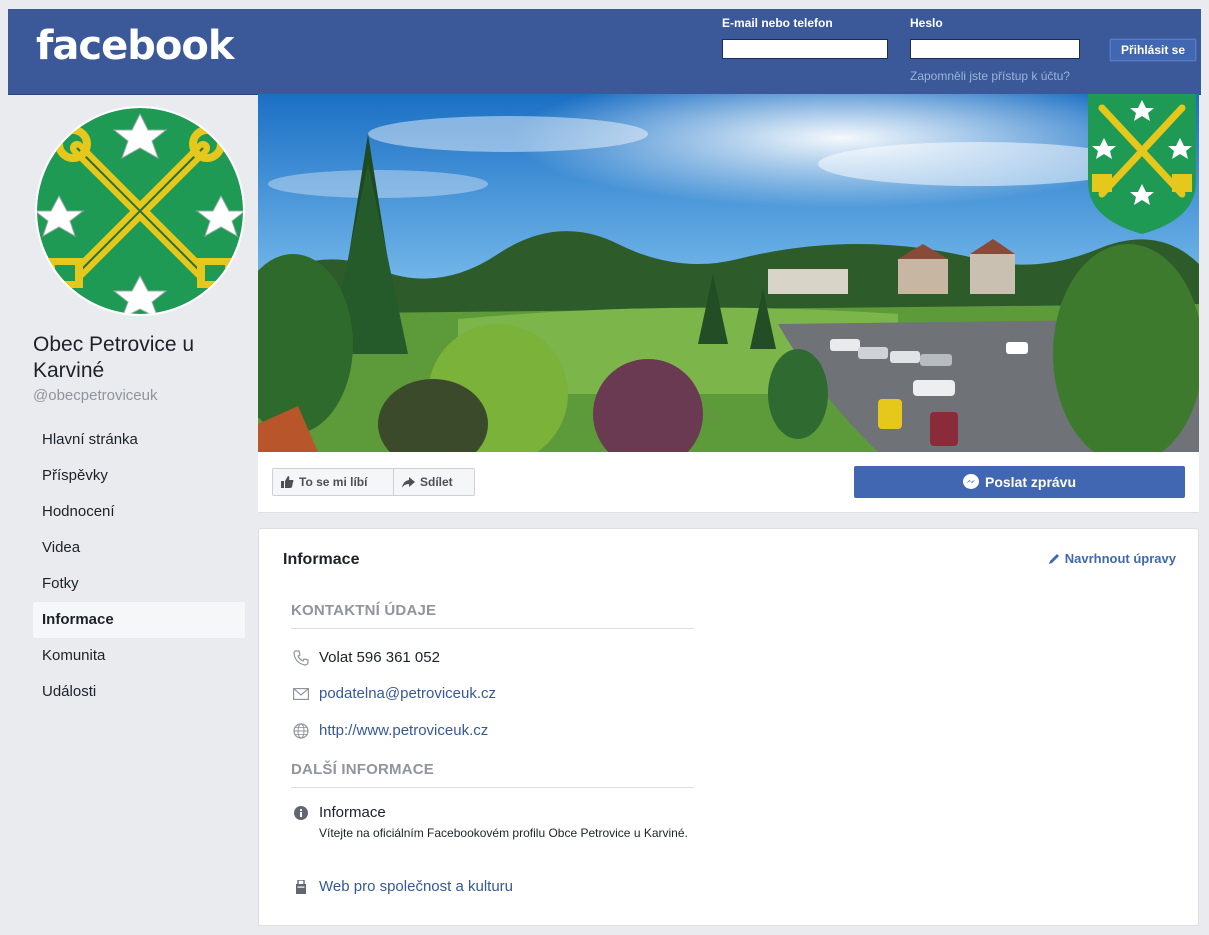 This screenshot has width=1209, height=935. What do you see at coordinates (301, 813) in the screenshot?
I see `info-icon` at bounding box center [301, 813].